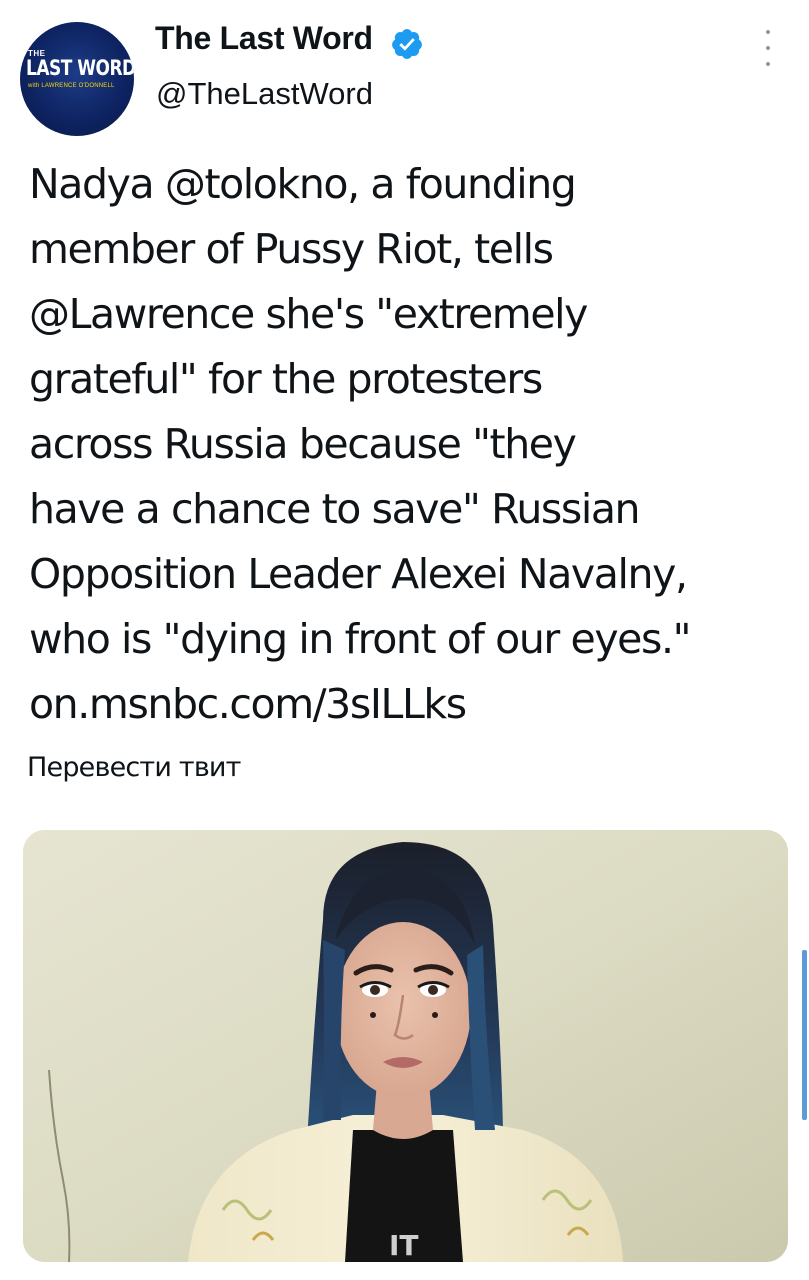 This screenshot has width=809, height=1280. What do you see at coordinates (414, 704) in the screenshot?
I see `tweet-link: on.msnbc.com/3sILLks` at bounding box center [414, 704].